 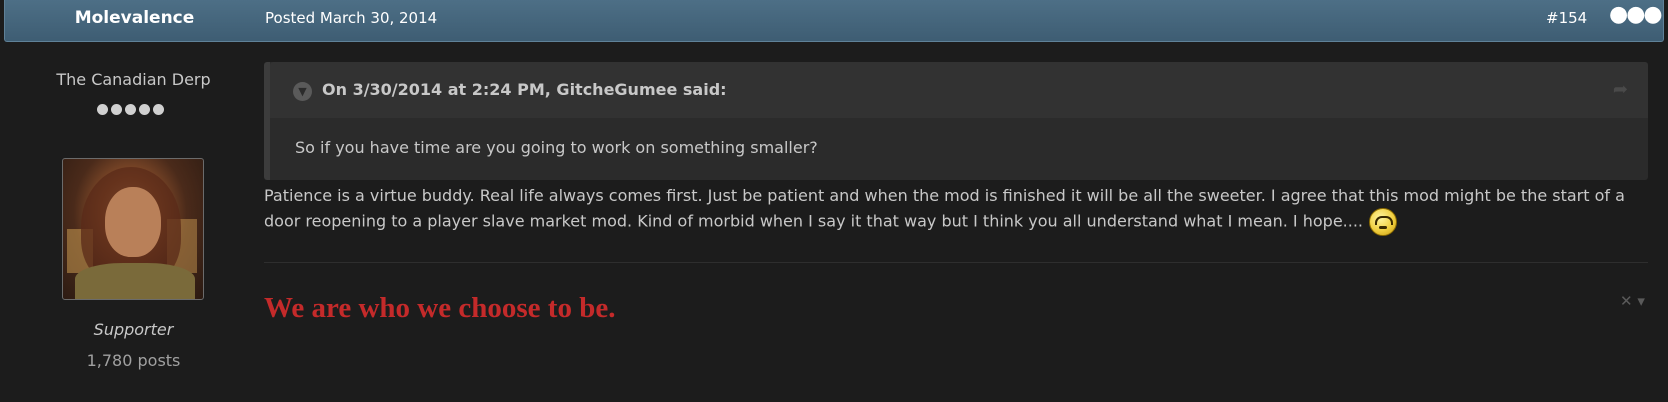 I want to click on posted-date: Posted March 30, 2014, so click(x=351, y=18).